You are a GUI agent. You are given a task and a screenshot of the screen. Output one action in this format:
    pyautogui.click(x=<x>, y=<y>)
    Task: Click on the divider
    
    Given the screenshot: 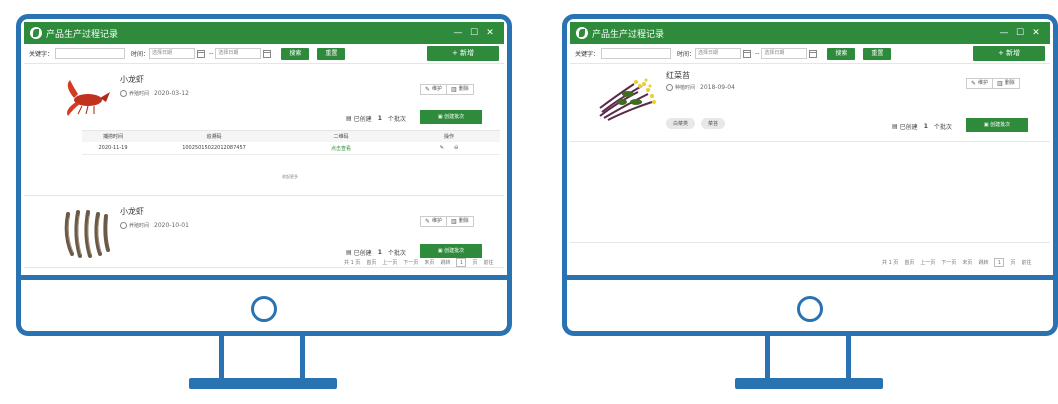 What is the action you would take?
    pyautogui.click(x=810, y=242)
    